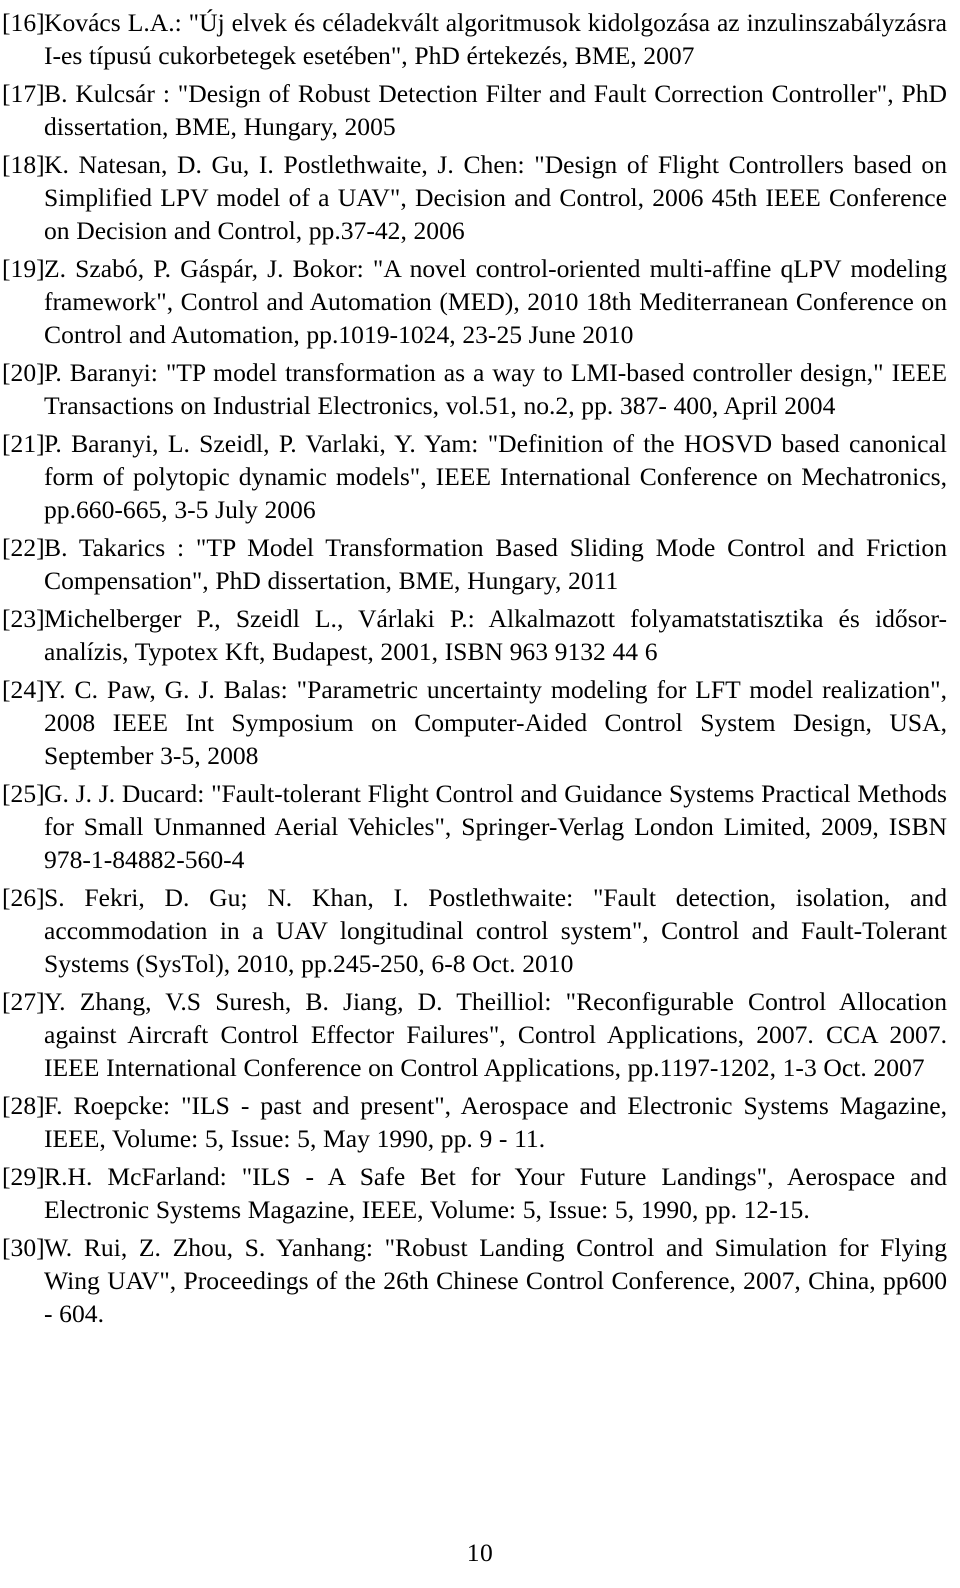 This screenshot has height=1588, width=960. I want to click on bibliography-entry-label: [19], so click(23, 268).